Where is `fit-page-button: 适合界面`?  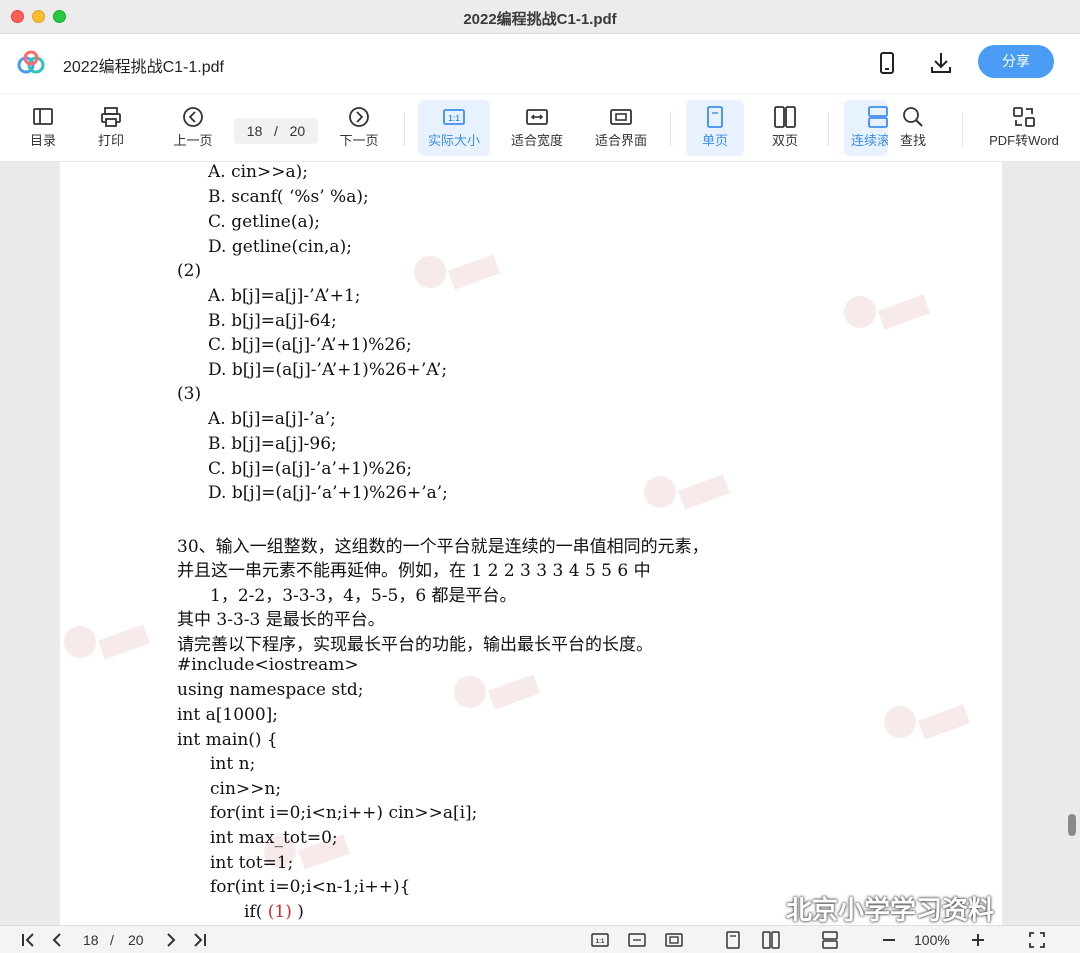 fit-page-button: 适合界面 is located at coordinates (621, 128).